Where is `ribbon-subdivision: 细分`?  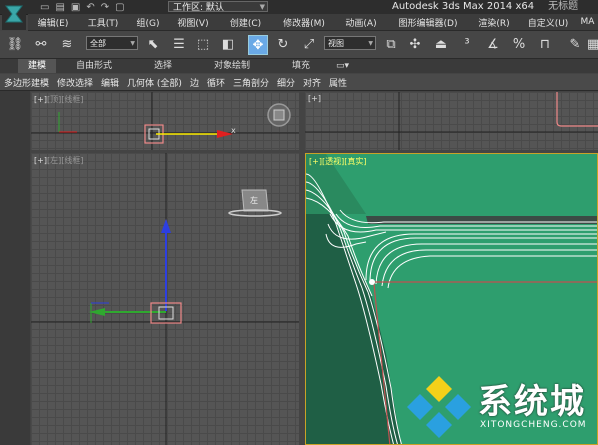
ribbon-subdivision: 细分 is located at coordinates (286, 82).